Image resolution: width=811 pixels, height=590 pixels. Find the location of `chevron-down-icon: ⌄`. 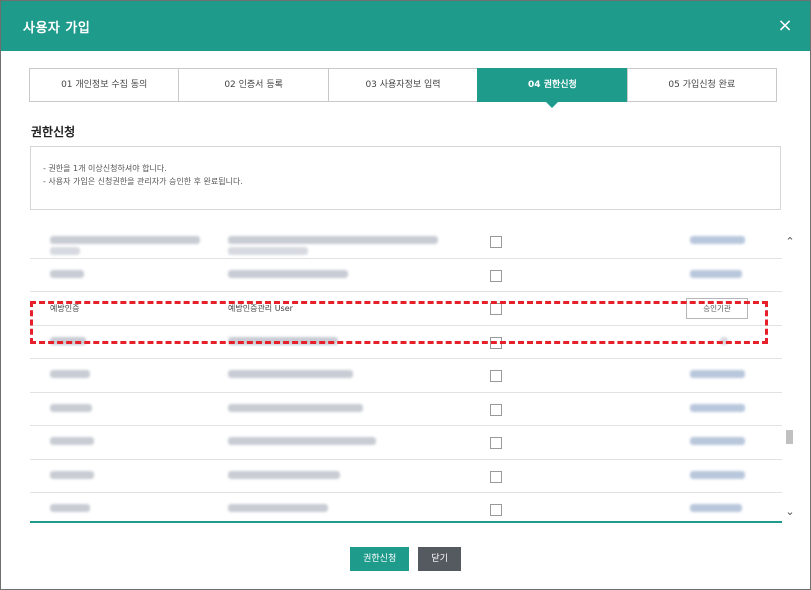

chevron-down-icon: ⌄ is located at coordinates (790, 512).